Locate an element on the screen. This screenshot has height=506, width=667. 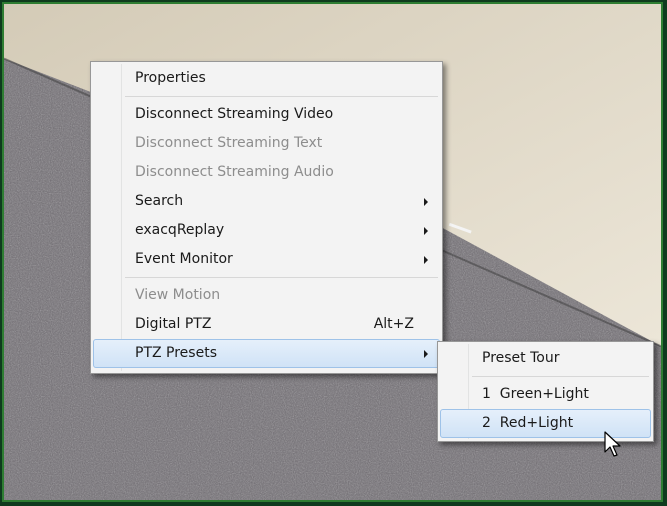
menu-item-label: Disconnect Streaming Video is located at coordinates (234, 114).